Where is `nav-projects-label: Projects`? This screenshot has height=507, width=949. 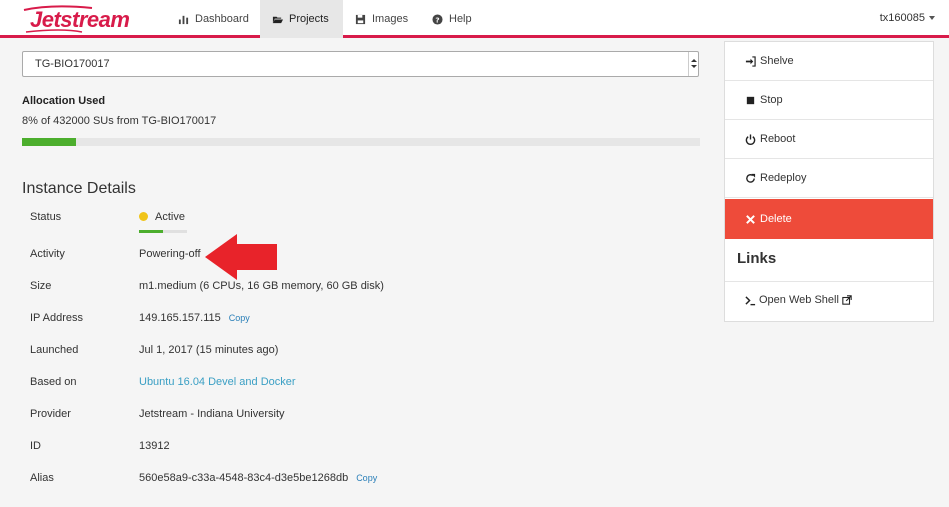
nav-projects-label: Projects is located at coordinates (309, 19).